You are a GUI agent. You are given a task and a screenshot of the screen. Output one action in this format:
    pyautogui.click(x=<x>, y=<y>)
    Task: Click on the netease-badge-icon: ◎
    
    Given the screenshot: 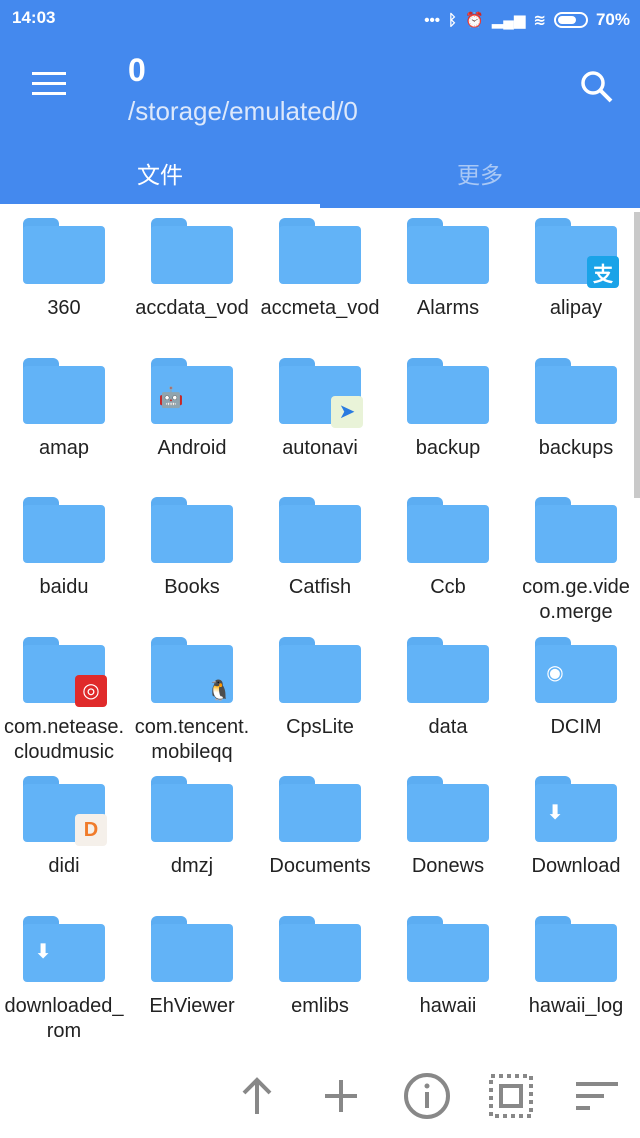 What is the action you would take?
    pyautogui.click(x=91, y=690)
    